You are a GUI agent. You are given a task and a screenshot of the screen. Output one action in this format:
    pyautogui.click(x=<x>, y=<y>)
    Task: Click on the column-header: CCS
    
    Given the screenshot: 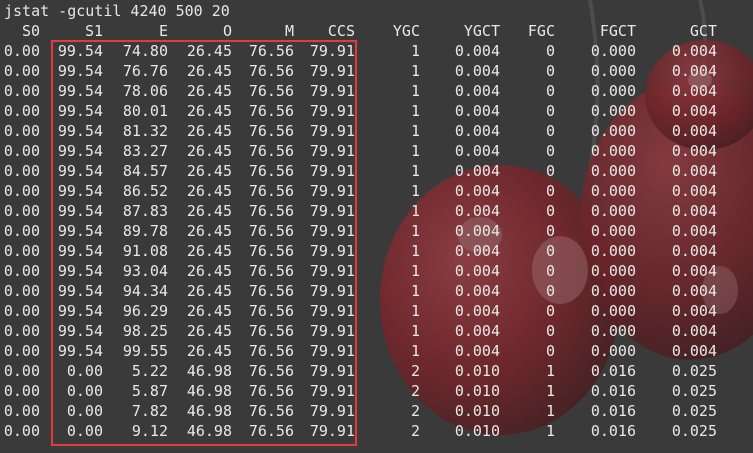 What is the action you would take?
    pyautogui.click(x=341, y=31)
    